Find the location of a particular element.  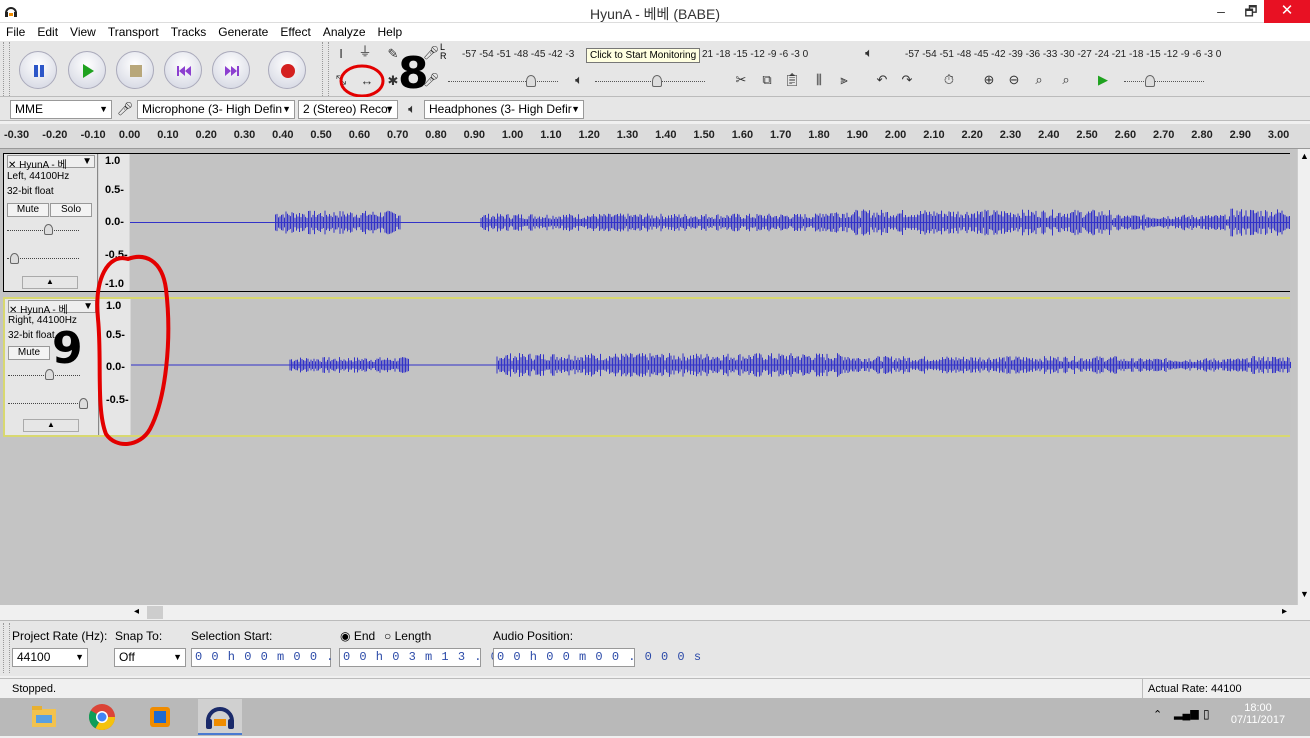

length-radio: ○ Length is located at coordinates (407, 636).